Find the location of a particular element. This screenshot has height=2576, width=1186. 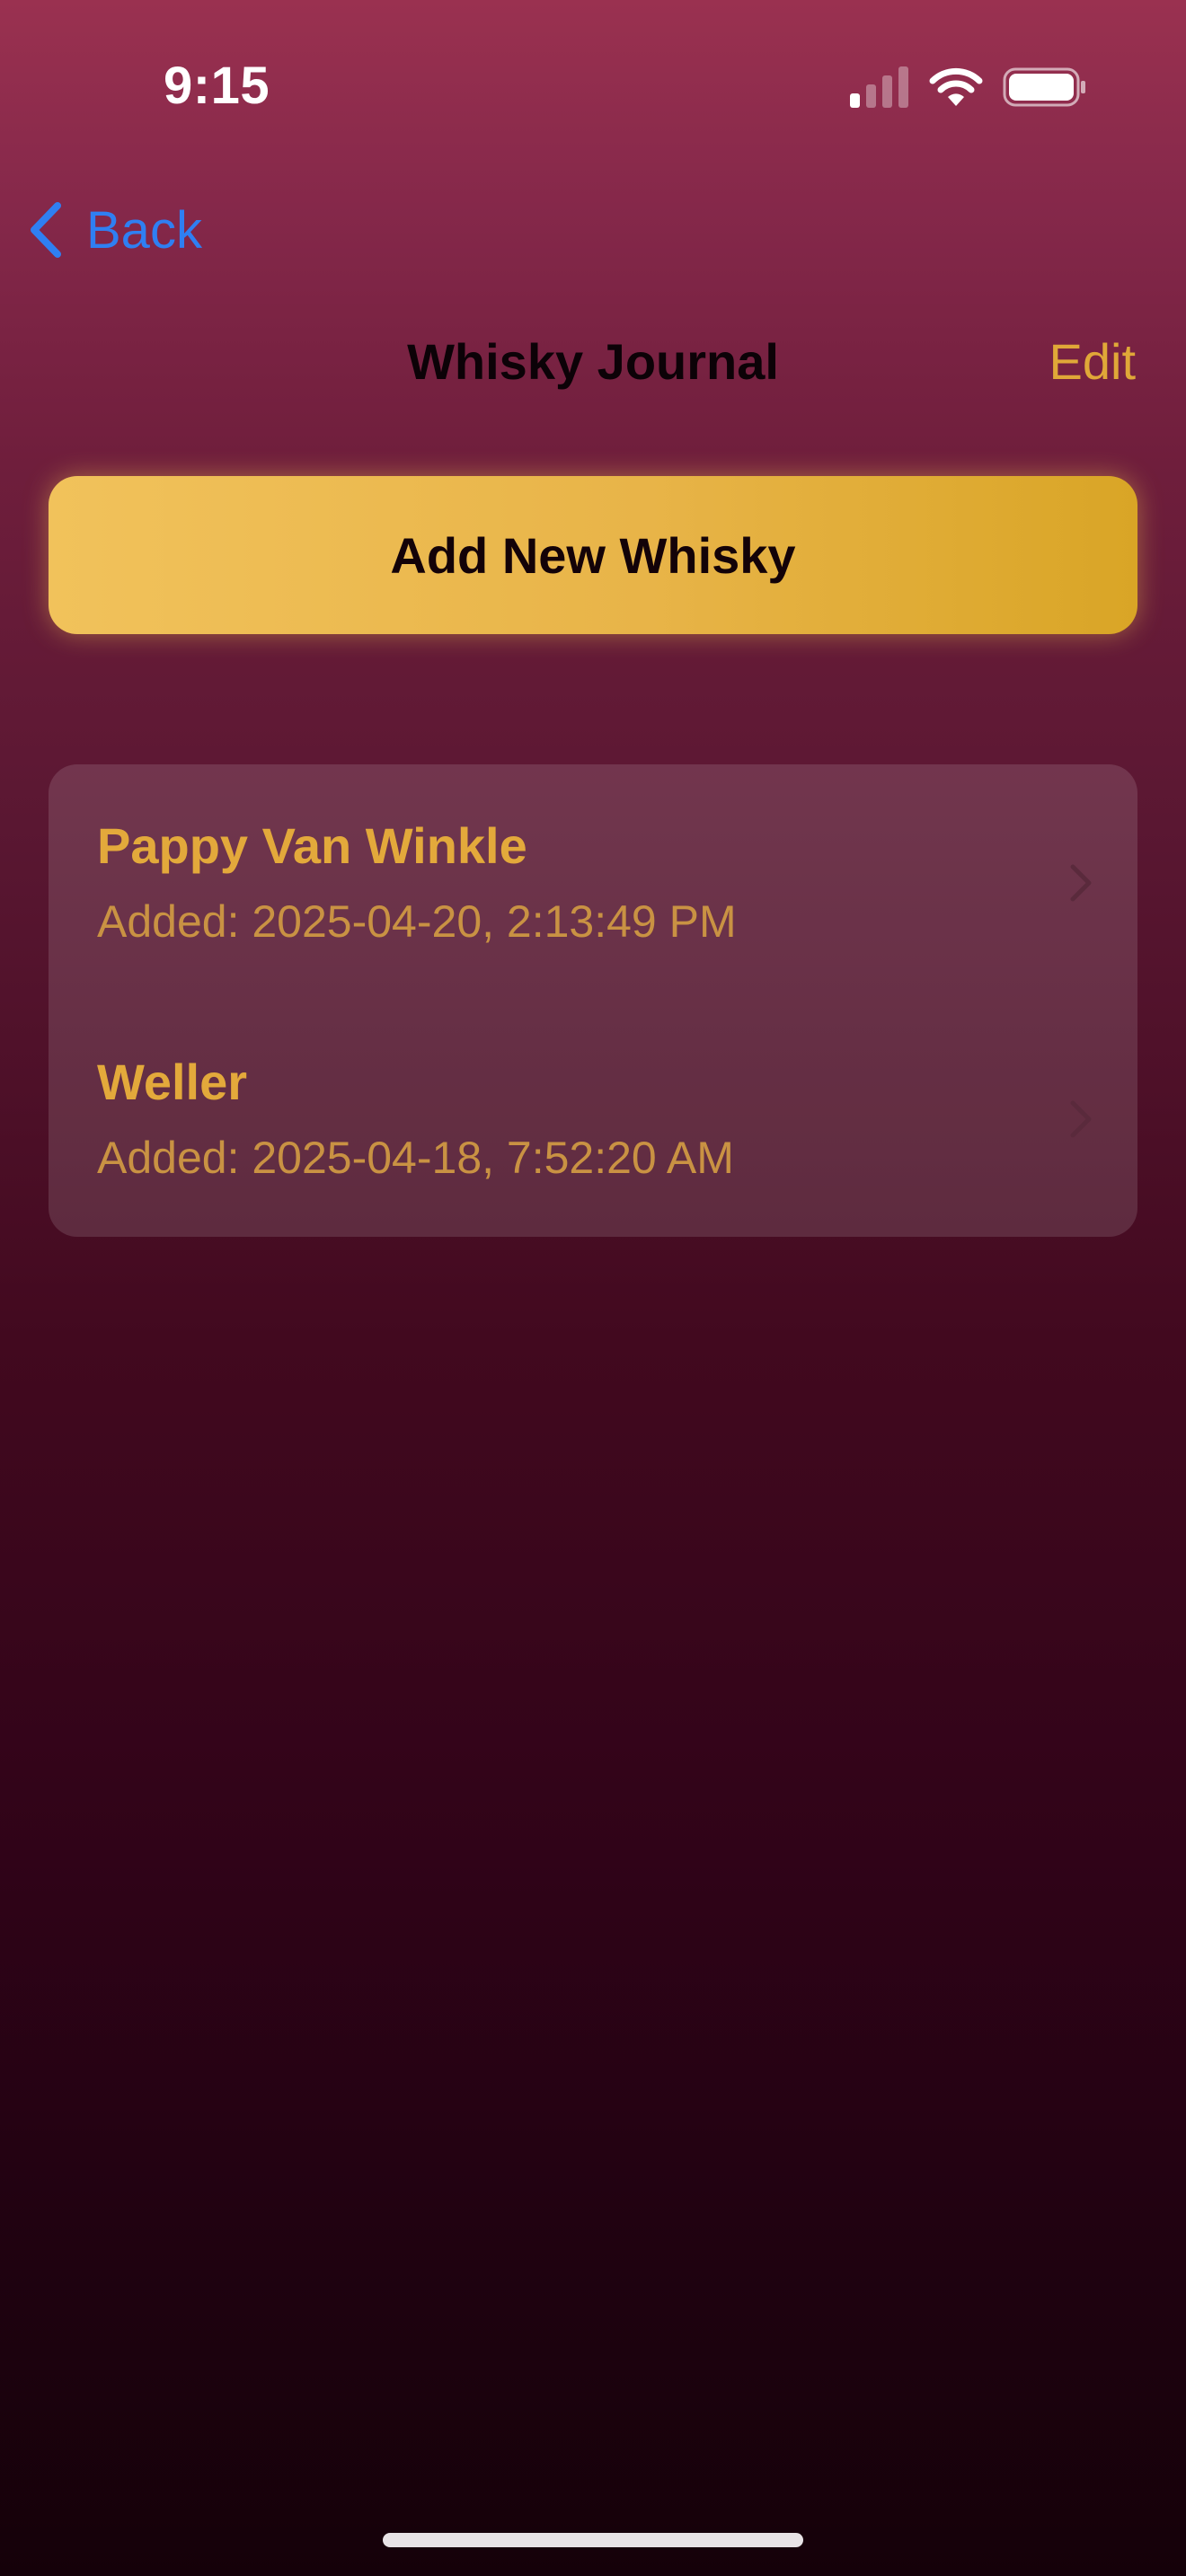

edit-button: Edit is located at coordinates (1093, 361).